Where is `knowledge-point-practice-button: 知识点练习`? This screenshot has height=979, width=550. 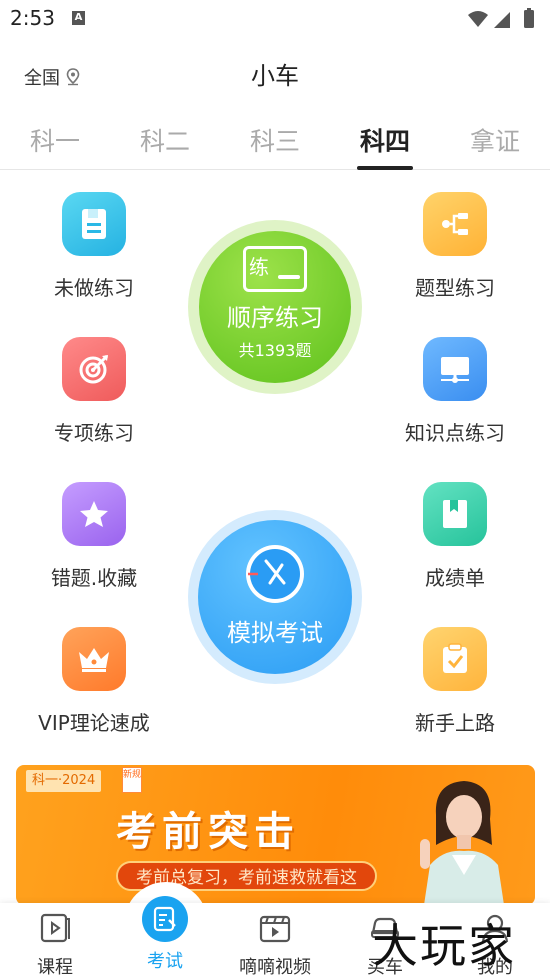
knowledge-point-practice-button: 知识点练习 is located at coordinates (455, 391).